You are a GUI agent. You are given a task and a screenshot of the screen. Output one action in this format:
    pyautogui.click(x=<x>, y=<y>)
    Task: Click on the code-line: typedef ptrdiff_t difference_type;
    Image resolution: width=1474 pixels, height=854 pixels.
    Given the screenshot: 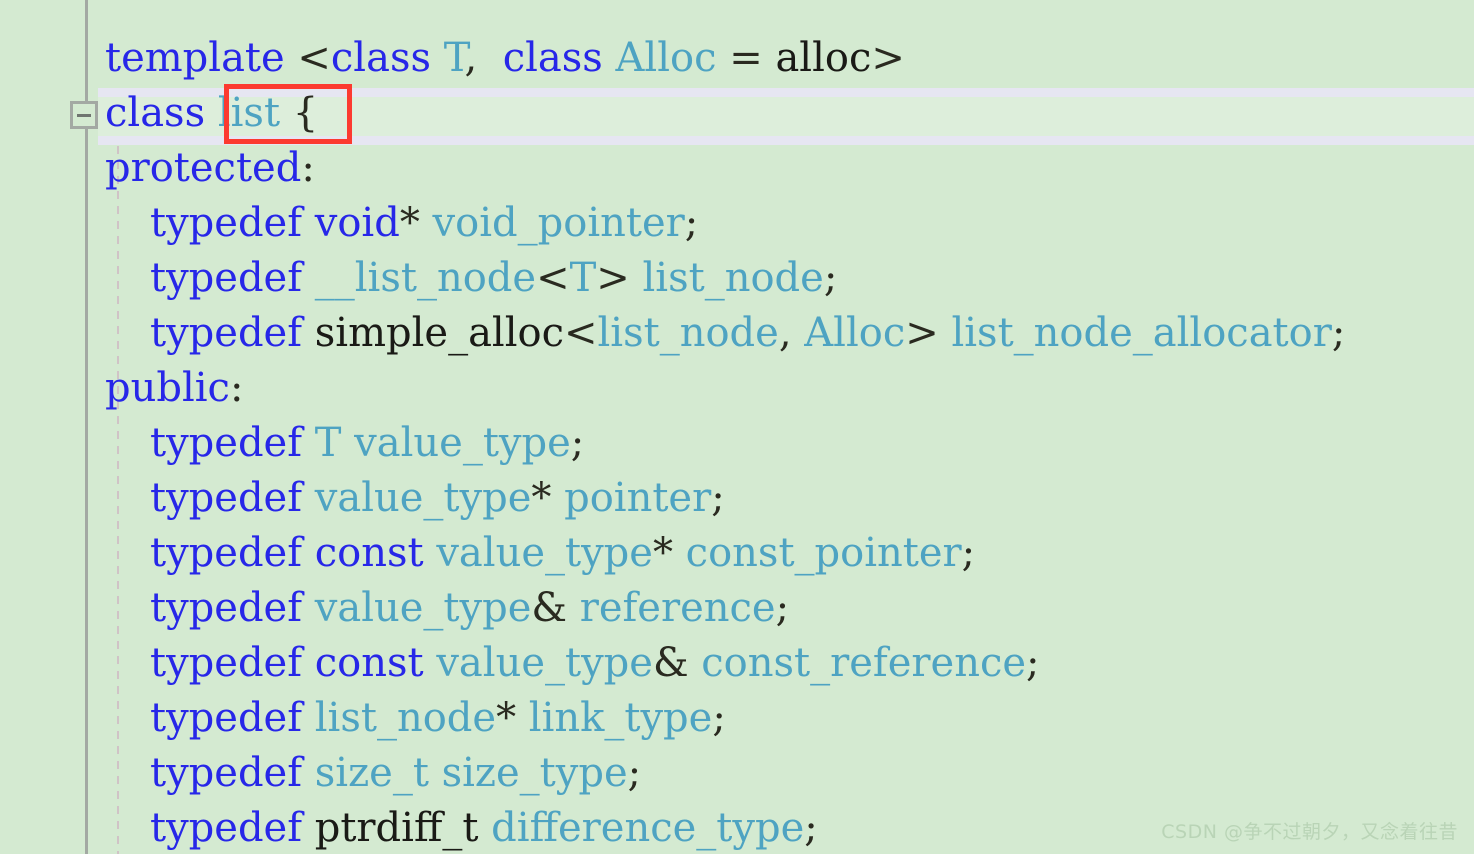 What is the action you would take?
    pyautogui.click(x=484, y=827)
    